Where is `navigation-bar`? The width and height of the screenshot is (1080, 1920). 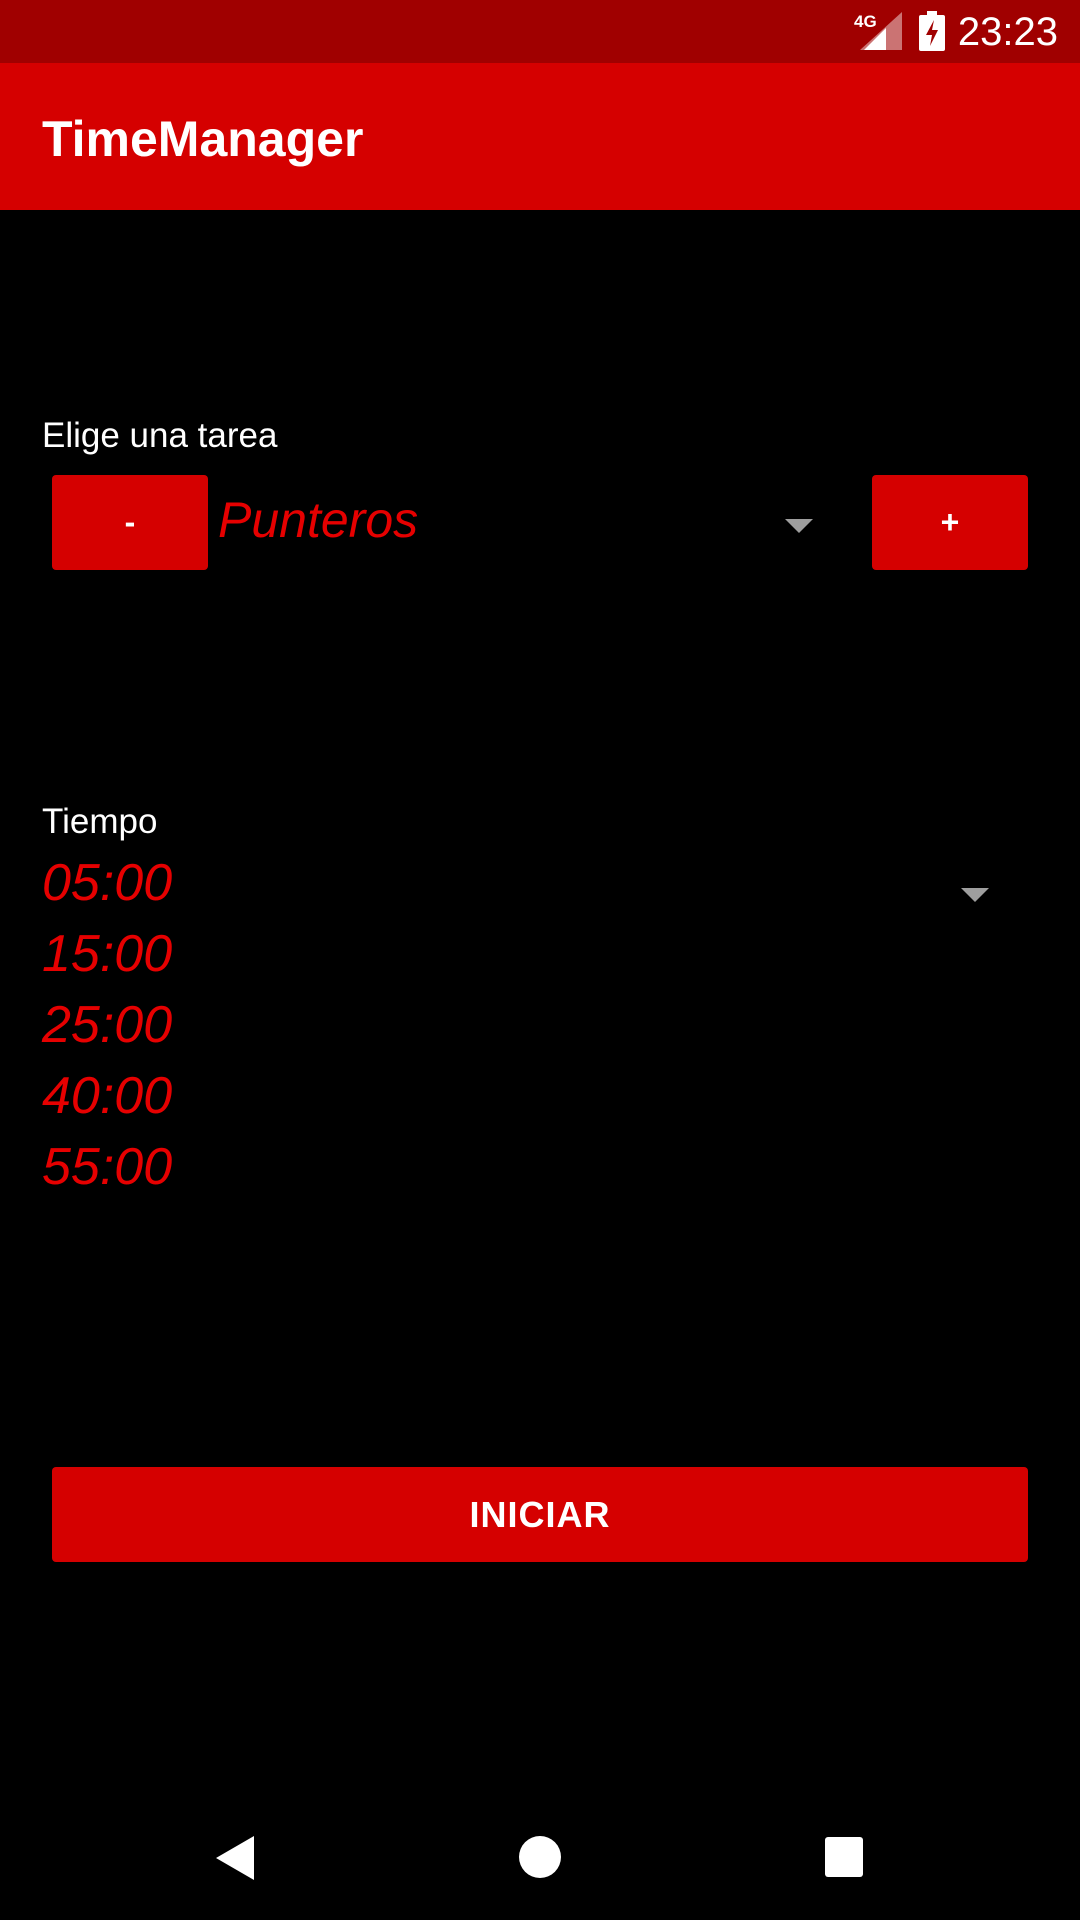 navigation-bar is located at coordinates (540, 1855).